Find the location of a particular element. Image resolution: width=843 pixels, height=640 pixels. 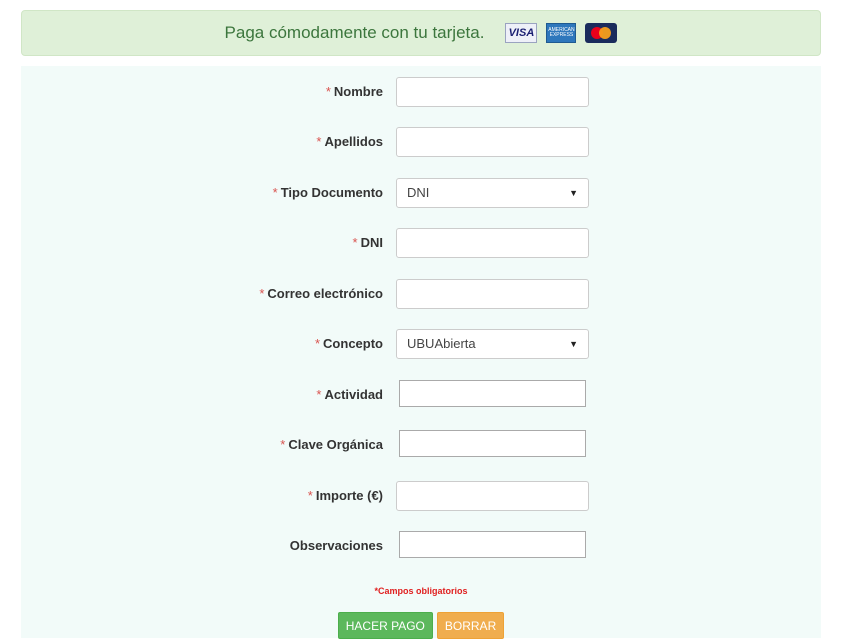

tipo-documento-select: DNI ▼ is located at coordinates (492, 193).